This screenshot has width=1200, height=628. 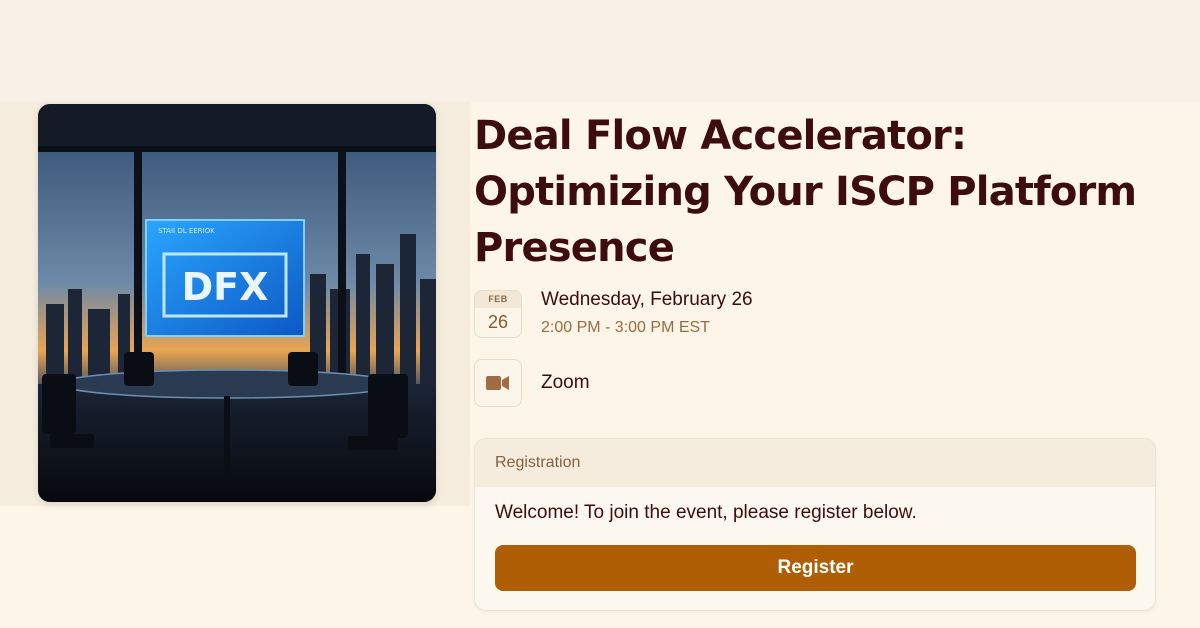 What do you see at coordinates (225, 287) in the screenshot?
I see `cover-logo: DFX` at bounding box center [225, 287].